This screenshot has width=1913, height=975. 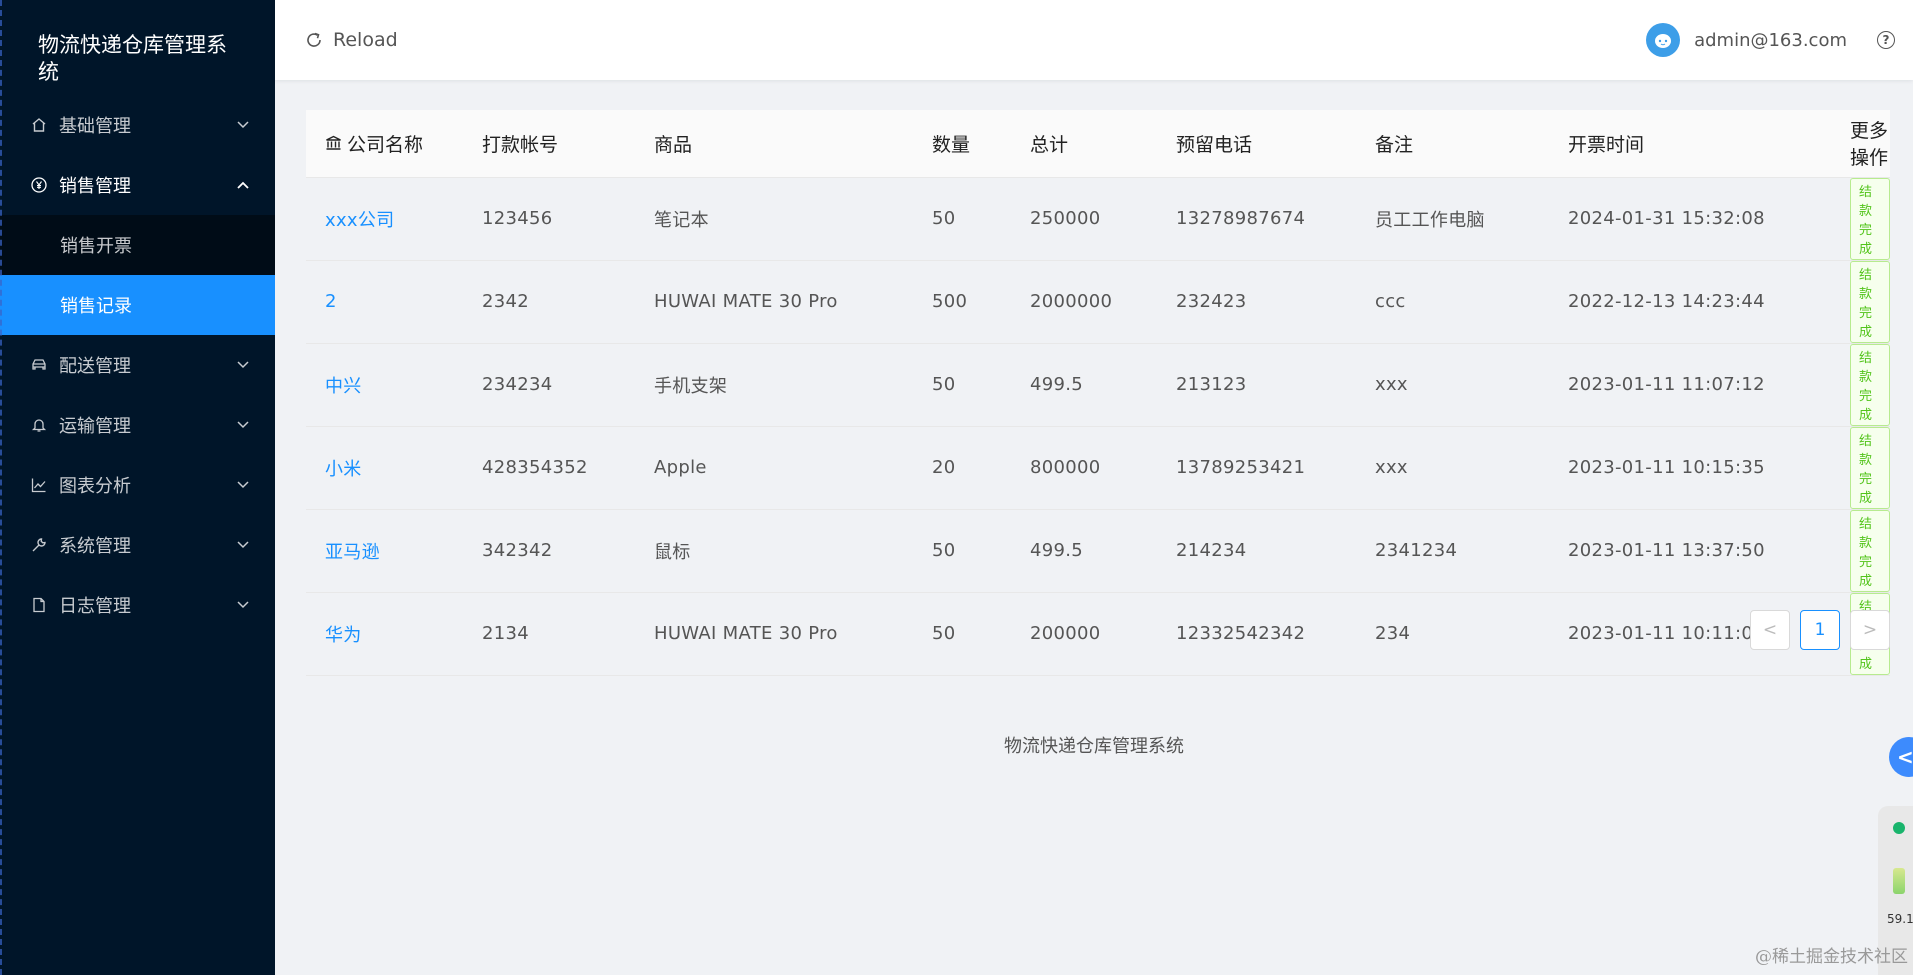 I want to click on cell-note: 2341234, so click(x=1471, y=551).